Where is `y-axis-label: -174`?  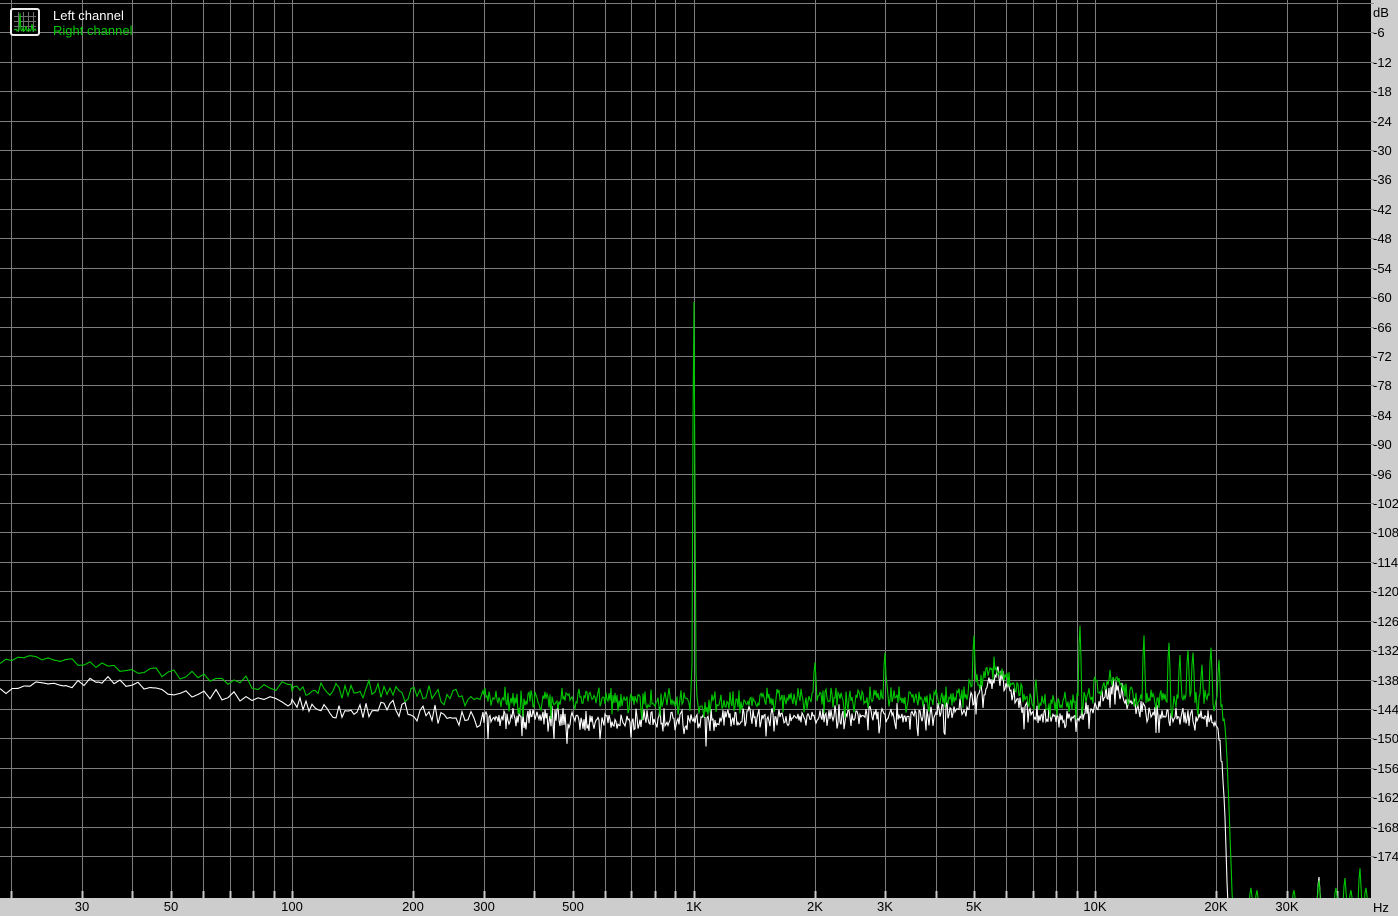 y-axis-label: -174 is located at coordinates (1385, 856).